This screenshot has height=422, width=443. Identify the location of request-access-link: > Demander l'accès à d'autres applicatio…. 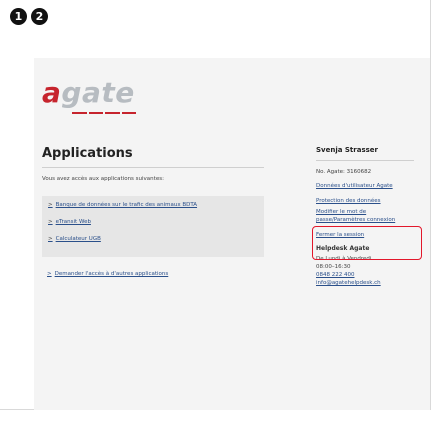
(159, 274).